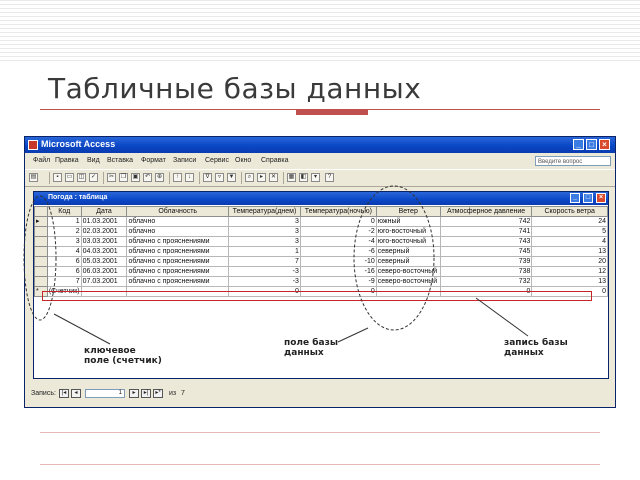 The image size is (640, 480). Describe the element at coordinates (93, 177) in the screenshot. I see `spell-icon: ✓` at that location.